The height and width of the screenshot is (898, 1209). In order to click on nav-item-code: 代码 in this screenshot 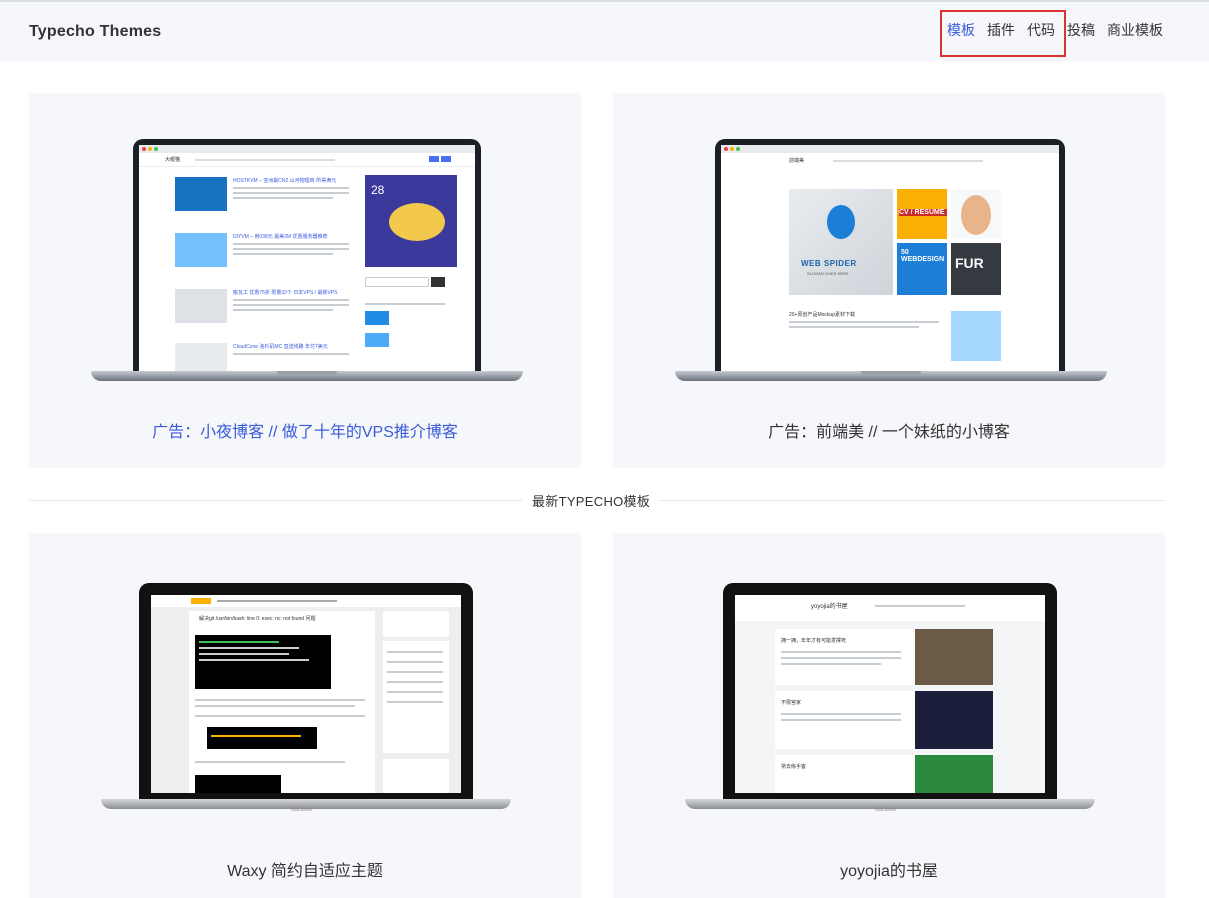, I will do `click(1041, 30)`.